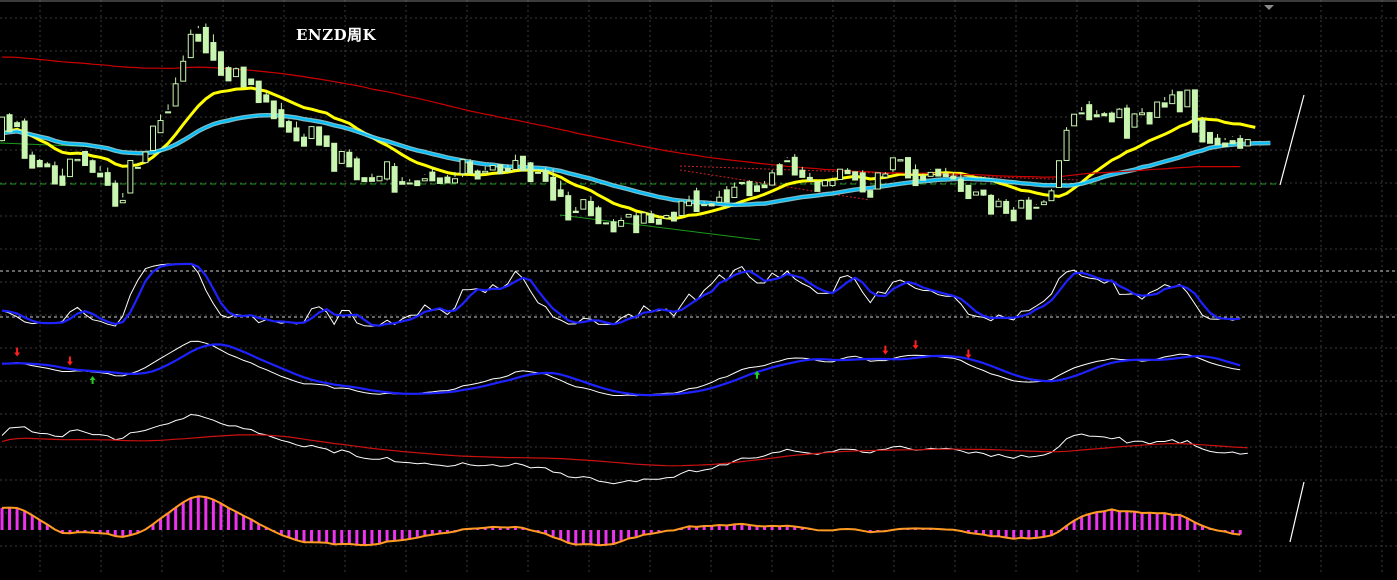 Image resolution: width=1397 pixels, height=580 pixels. I want to click on decoration-layer, so click(1284, 274).